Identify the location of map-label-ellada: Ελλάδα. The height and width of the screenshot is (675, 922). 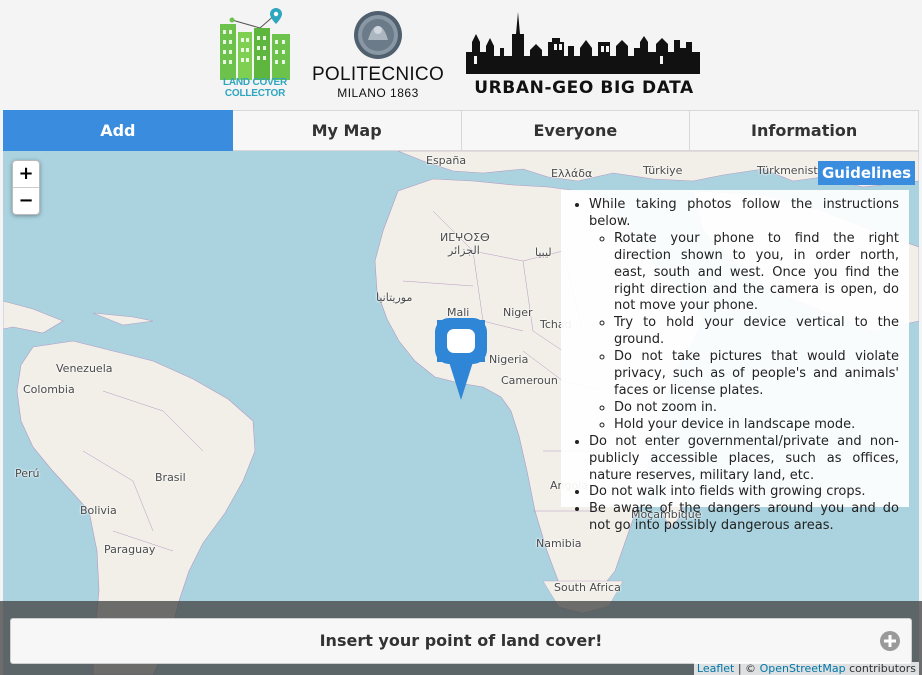
(572, 173).